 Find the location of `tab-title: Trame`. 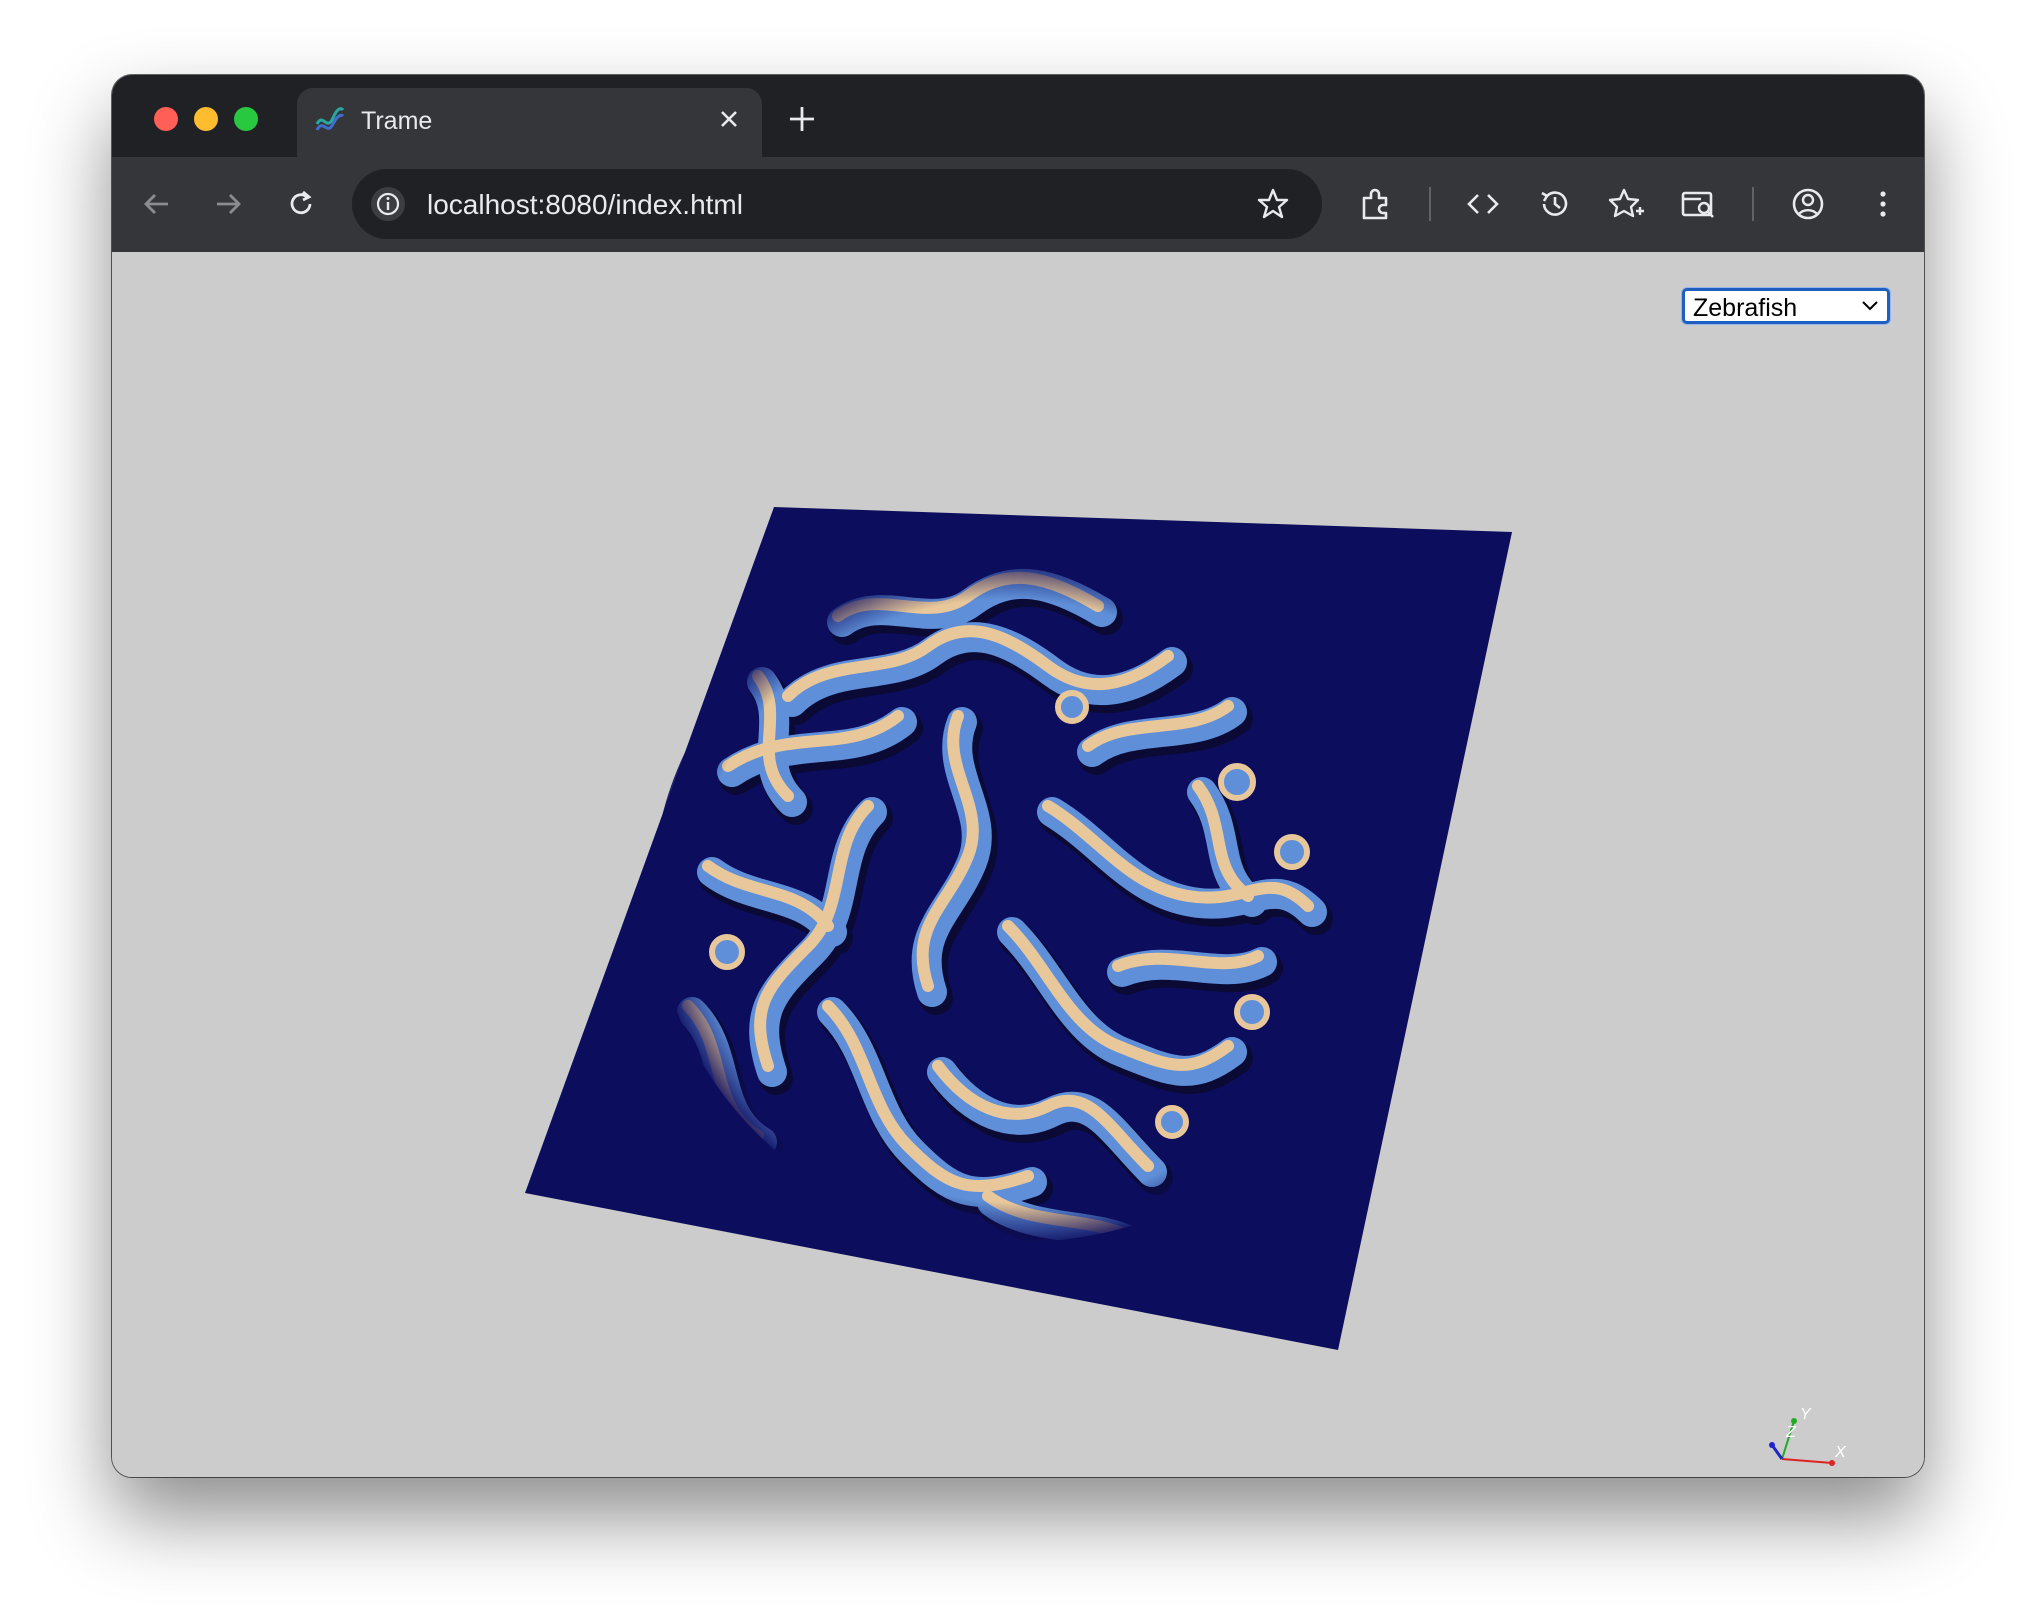

tab-title: Trame is located at coordinates (397, 121).